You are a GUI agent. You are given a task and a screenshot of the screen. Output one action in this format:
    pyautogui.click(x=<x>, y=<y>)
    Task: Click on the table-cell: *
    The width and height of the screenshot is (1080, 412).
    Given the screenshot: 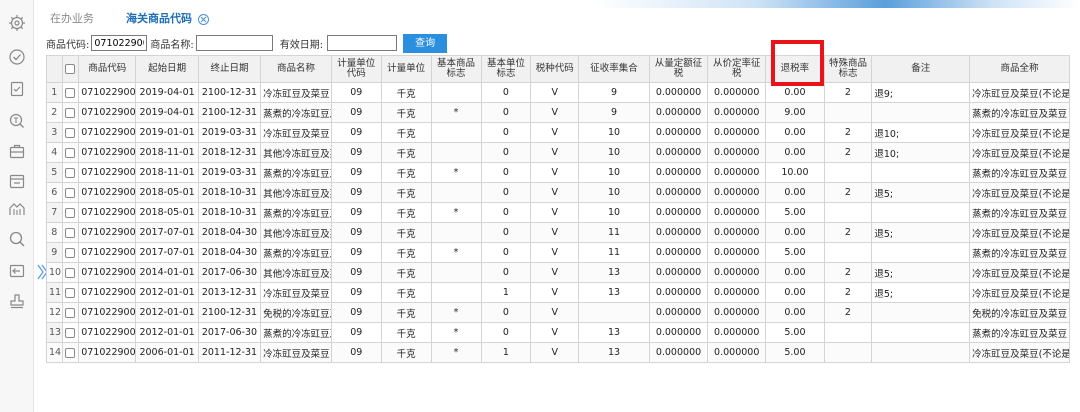 What is the action you would take?
    pyautogui.click(x=456, y=212)
    